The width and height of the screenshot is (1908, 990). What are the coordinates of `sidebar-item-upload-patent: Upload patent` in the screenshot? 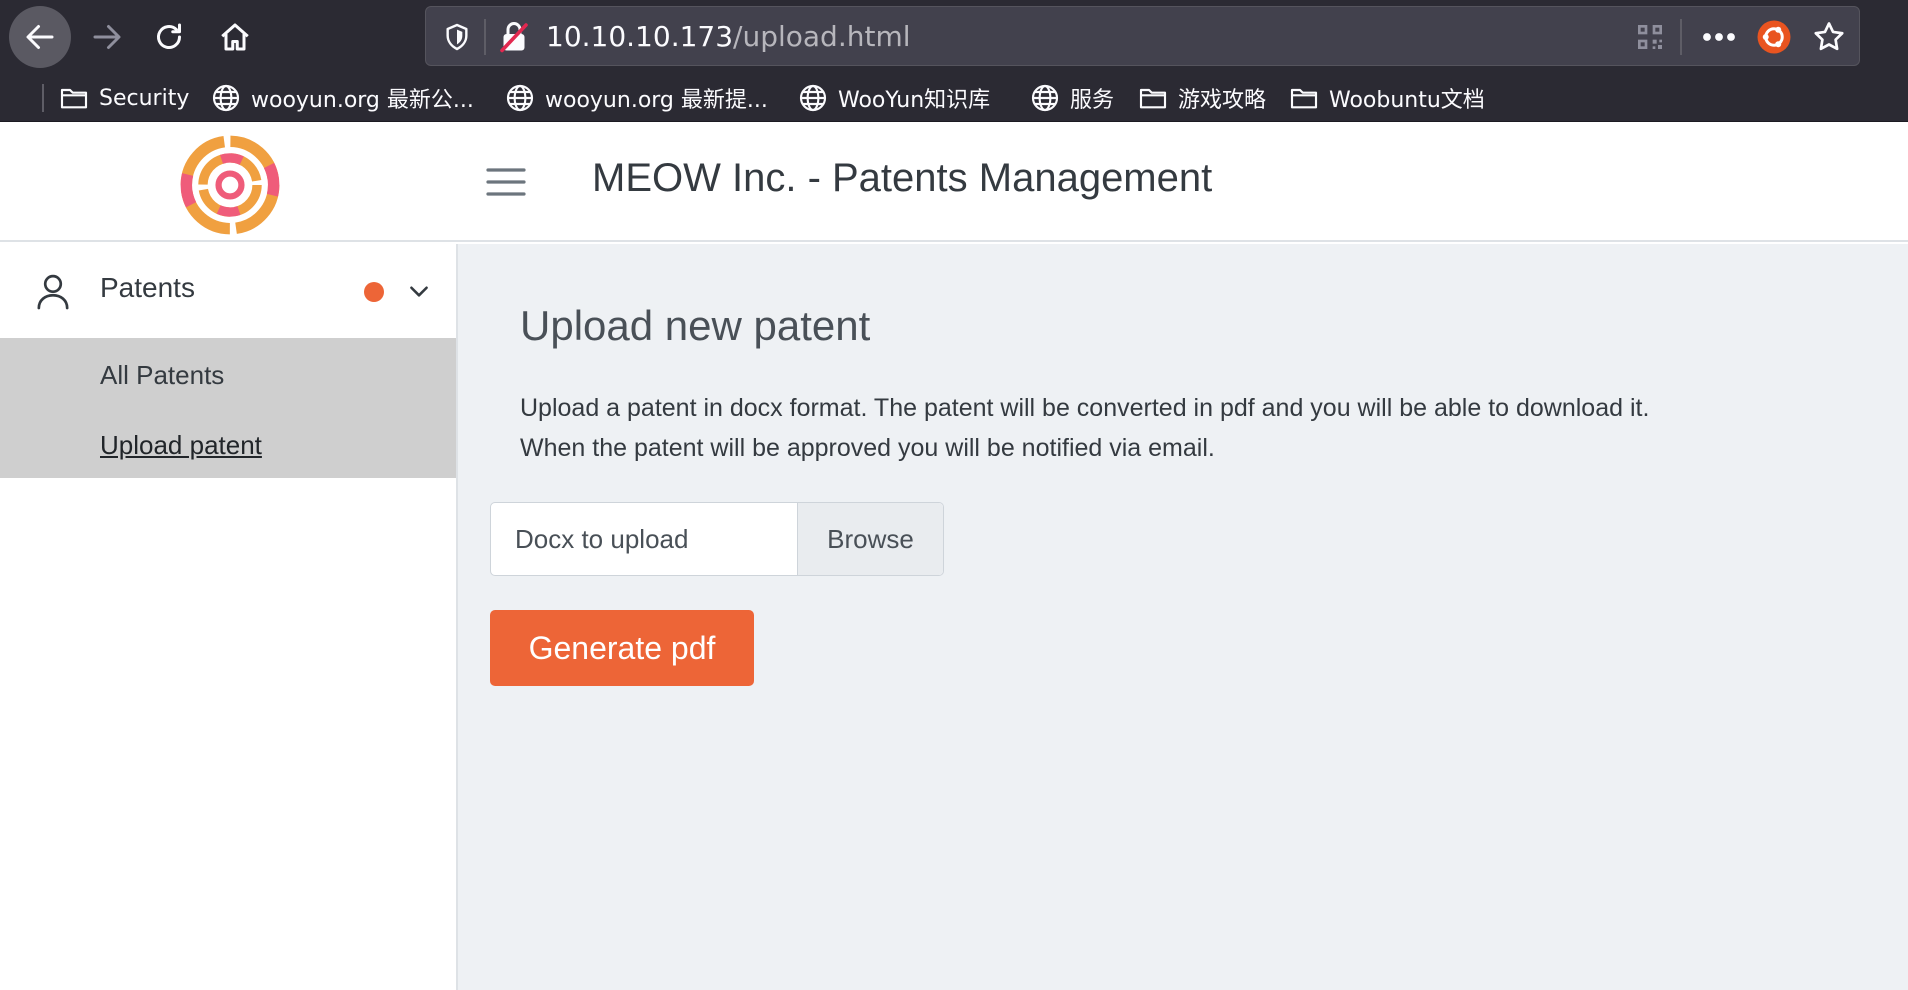 It's located at (181, 445).